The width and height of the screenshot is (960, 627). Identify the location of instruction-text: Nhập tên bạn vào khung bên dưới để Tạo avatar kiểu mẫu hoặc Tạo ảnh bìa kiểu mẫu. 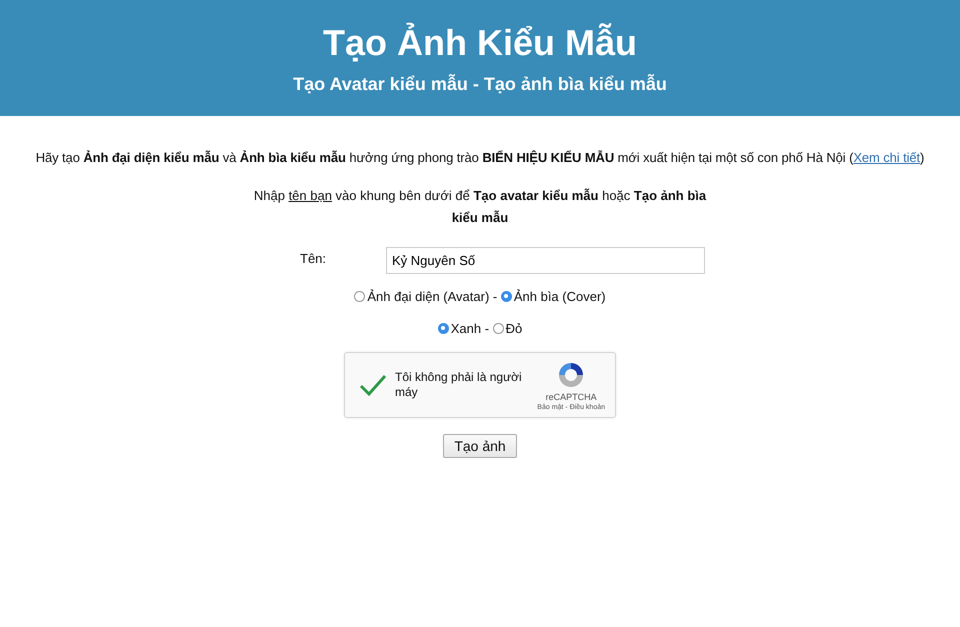
(480, 207).